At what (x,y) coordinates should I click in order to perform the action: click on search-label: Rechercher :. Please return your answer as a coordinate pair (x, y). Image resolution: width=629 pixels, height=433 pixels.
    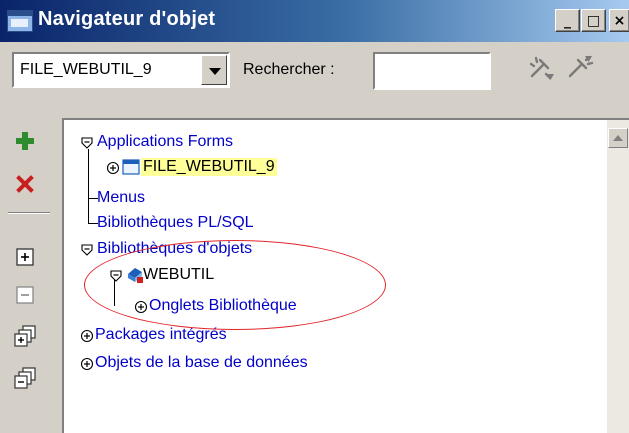
    Looking at the image, I should click on (289, 69).